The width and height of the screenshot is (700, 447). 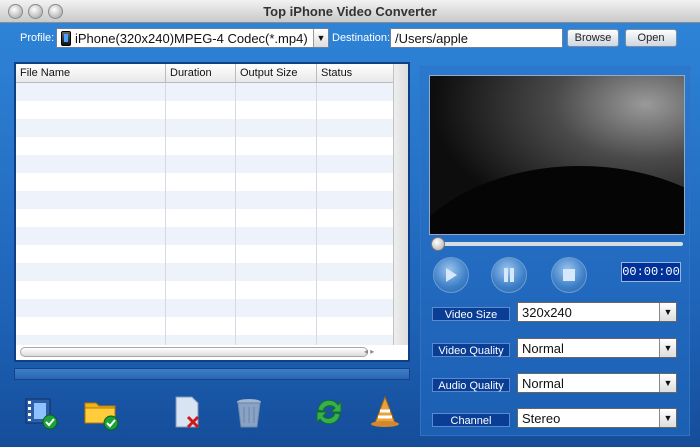 I want to click on add-video-icon, so click(x=41, y=412).